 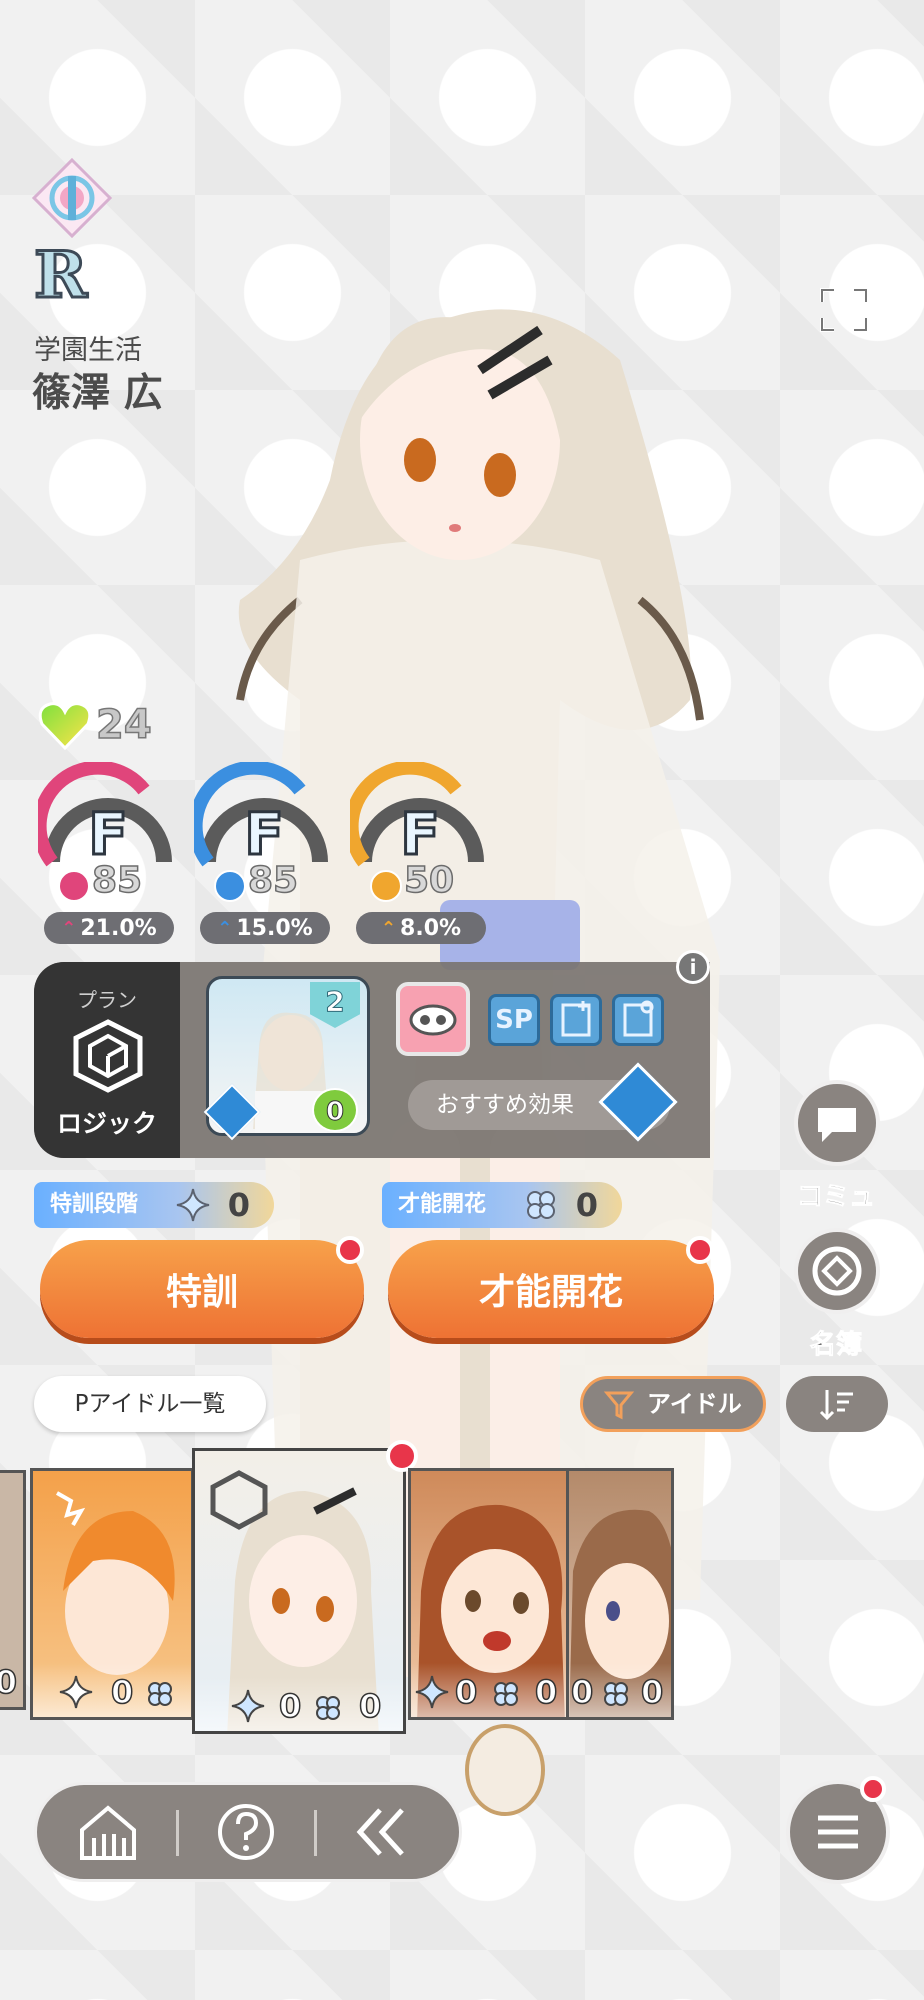 I want to click on commu-label: コミュ, so click(x=835, y=1197).